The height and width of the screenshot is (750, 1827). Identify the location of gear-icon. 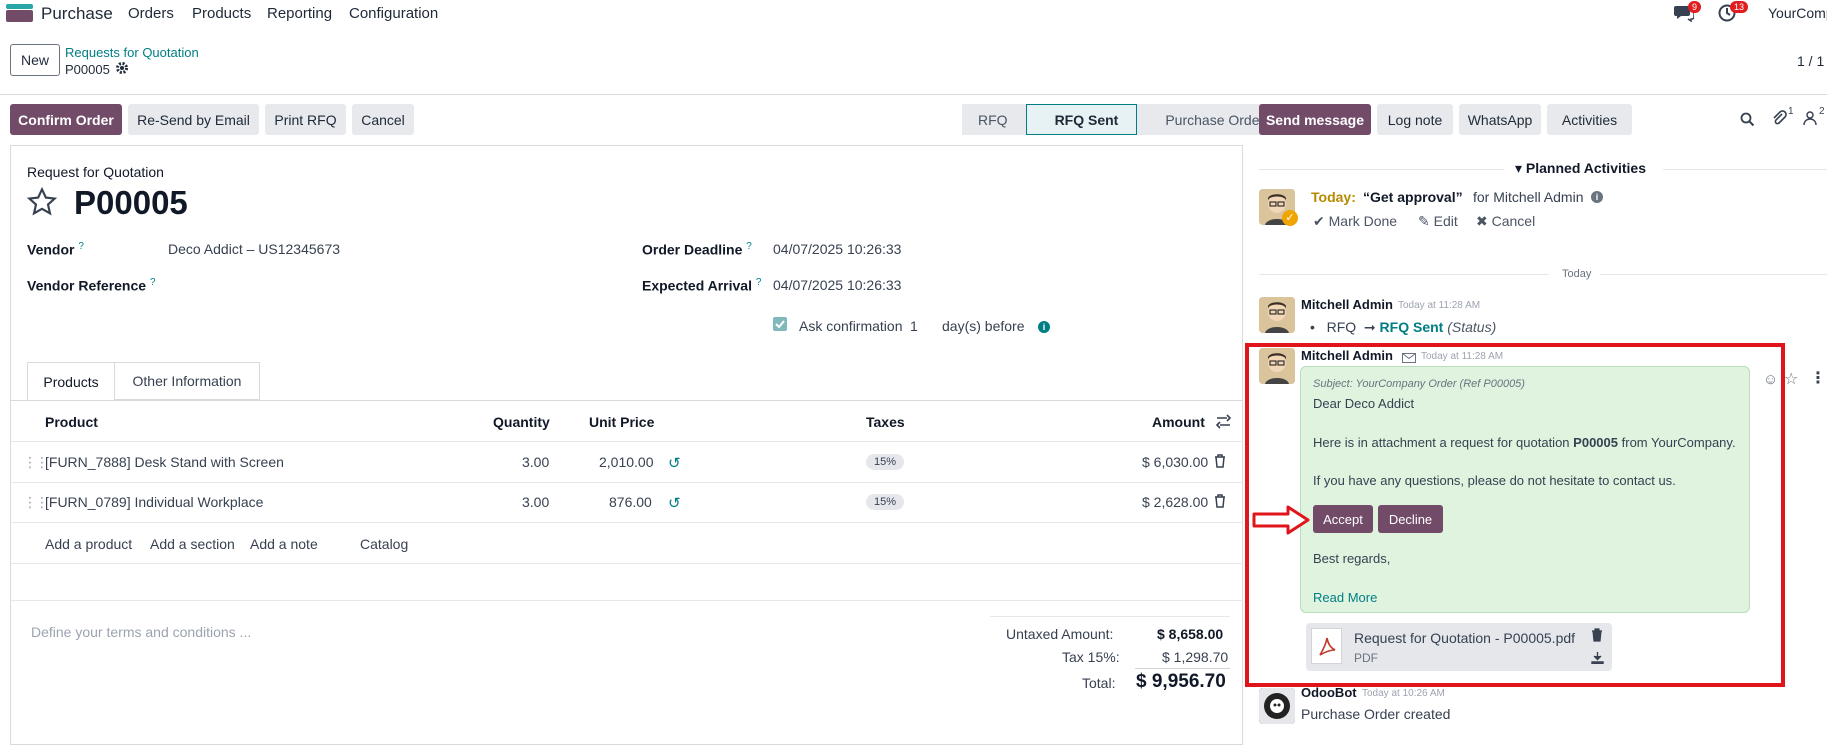
(122, 69).